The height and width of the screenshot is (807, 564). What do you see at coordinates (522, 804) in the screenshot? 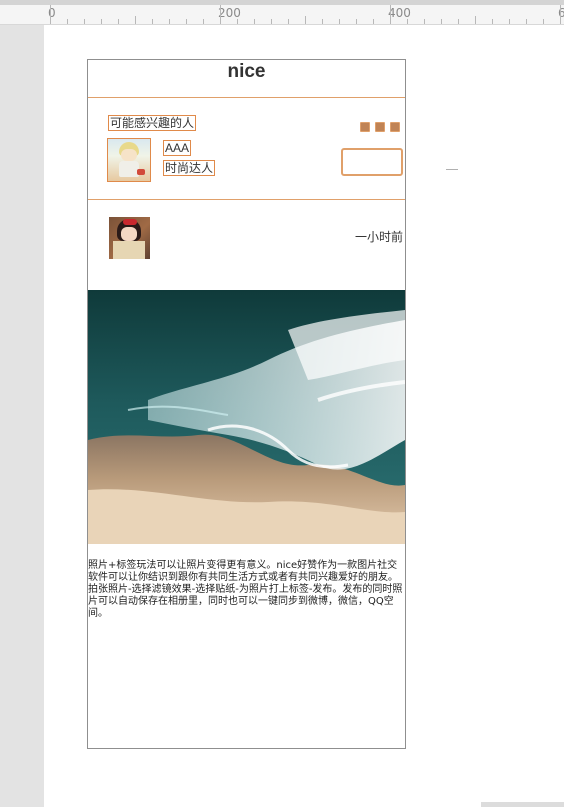
I see `horizontal-scrollbar` at bounding box center [522, 804].